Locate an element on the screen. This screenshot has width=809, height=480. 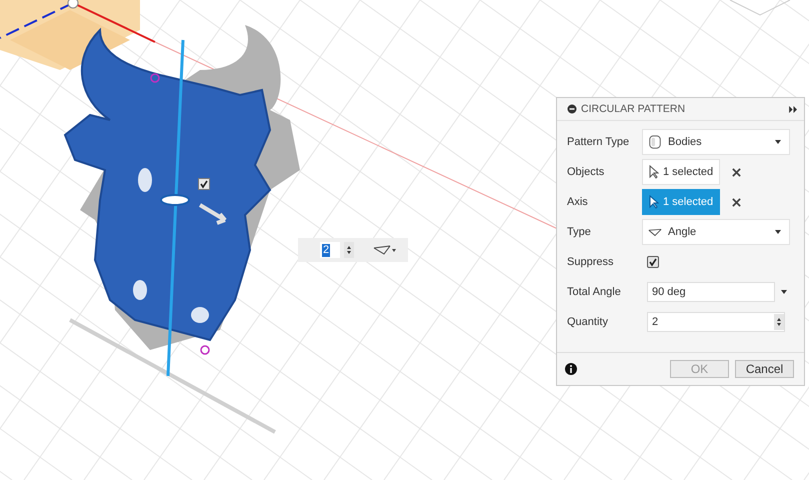
field-label: Objects is located at coordinates (586, 172).